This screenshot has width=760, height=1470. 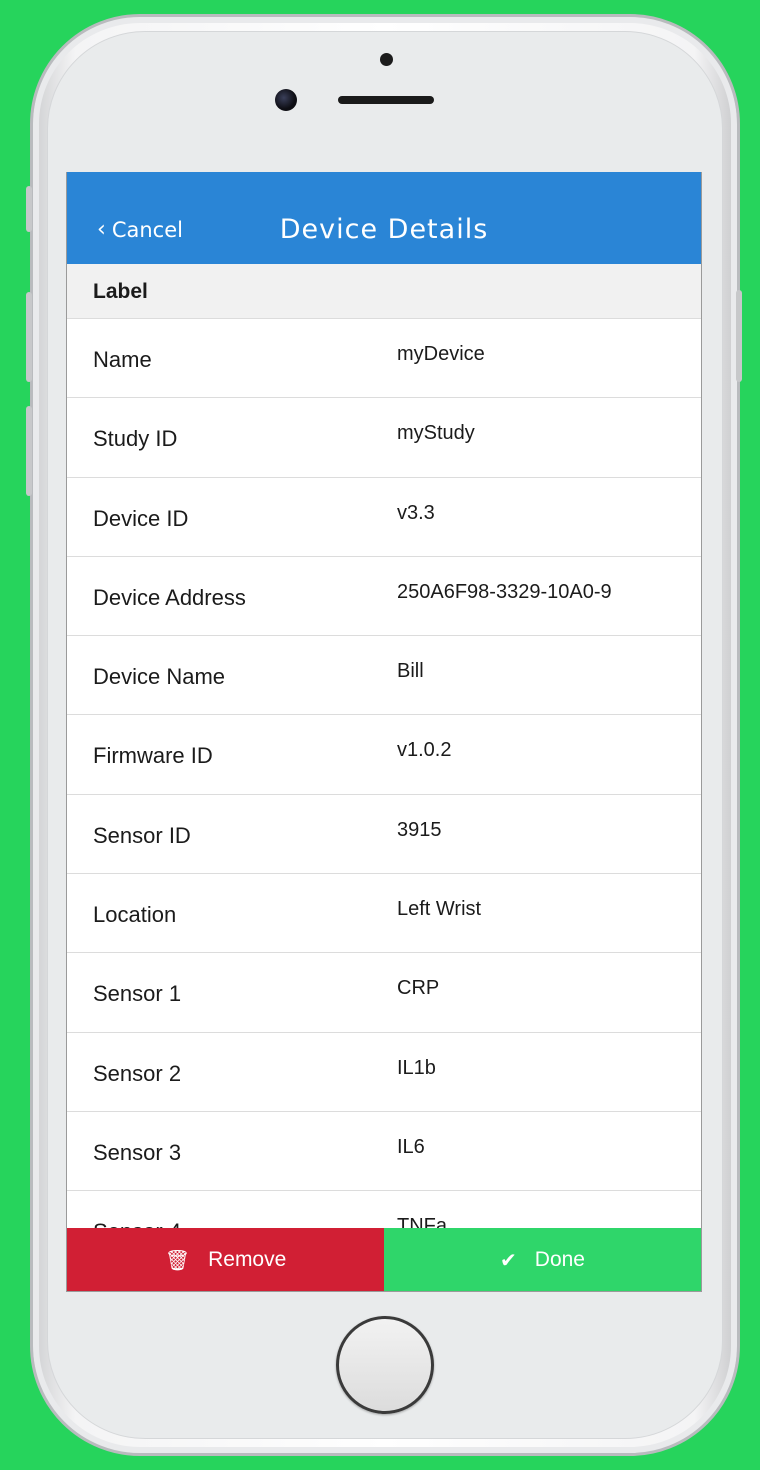 I want to click on detail-row: Device Name Bill, so click(x=384, y=676).